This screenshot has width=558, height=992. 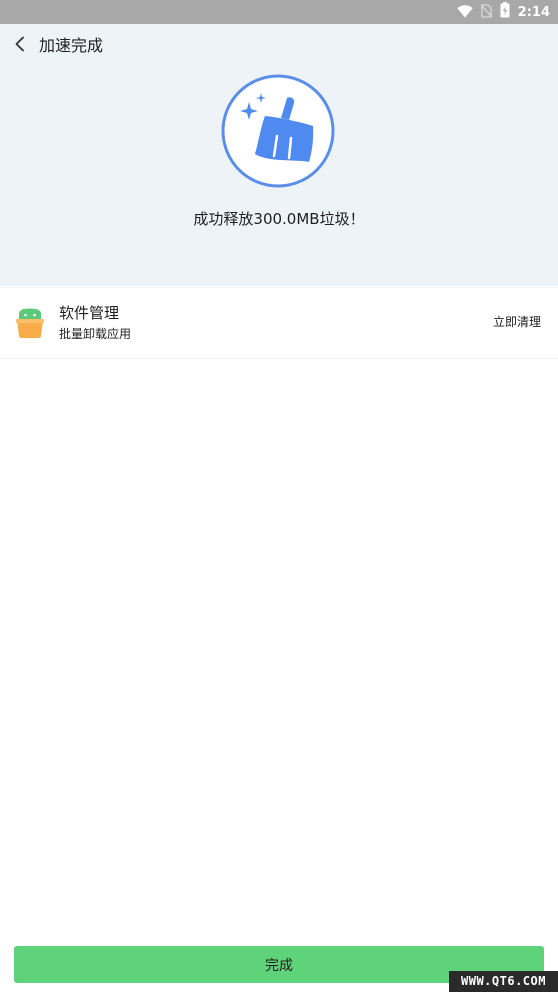 I want to click on row-subtitle: 批量卸载应用, so click(x=95, y=334).